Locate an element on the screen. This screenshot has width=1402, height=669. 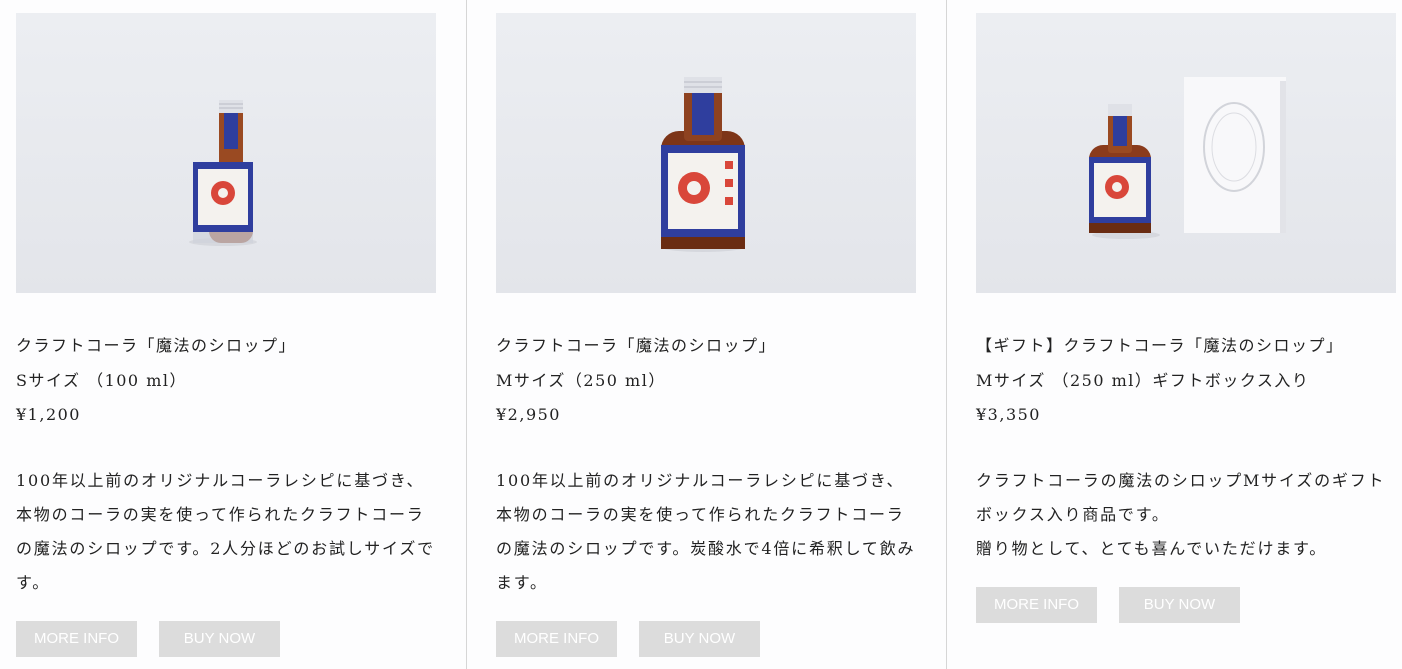
product-size: Sサイズ （100 ml） is located at coordinates (101, 380).